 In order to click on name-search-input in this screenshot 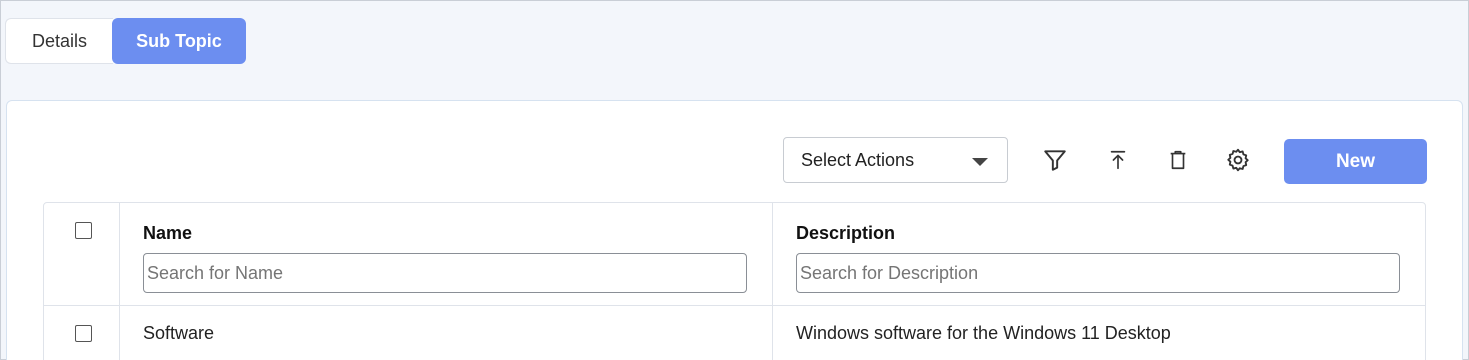, I will do `click(445, 273)`.